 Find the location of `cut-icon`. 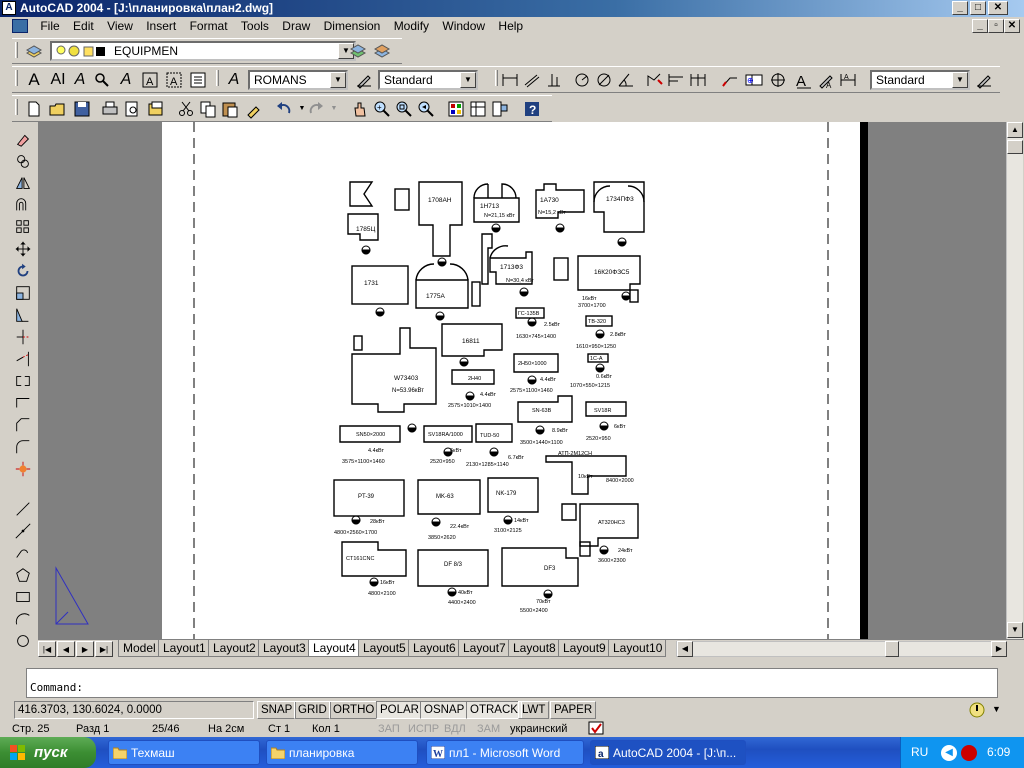

cut-icon is located at coordinates (186, 109).